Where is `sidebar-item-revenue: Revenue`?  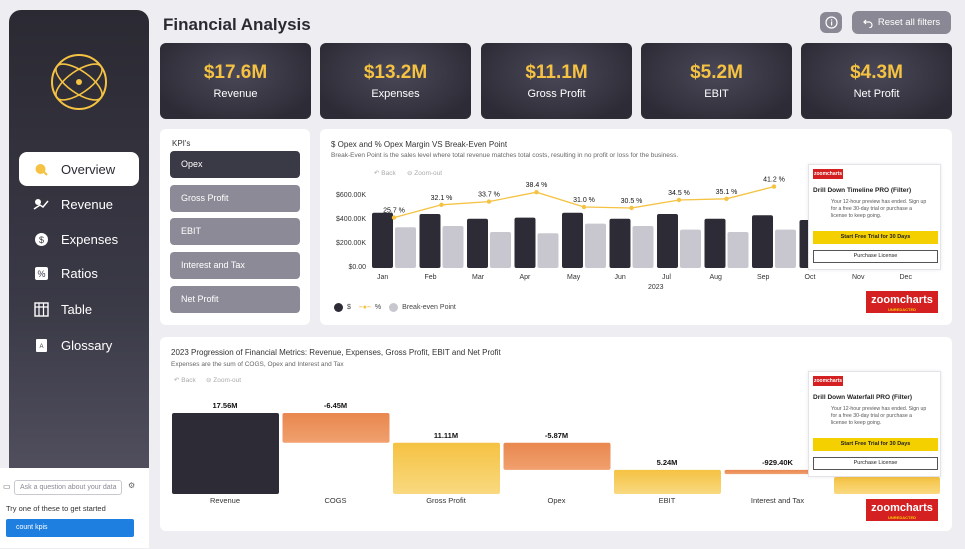 sidebar-item-revenue: Revenue is located at coordinates (79, 204).